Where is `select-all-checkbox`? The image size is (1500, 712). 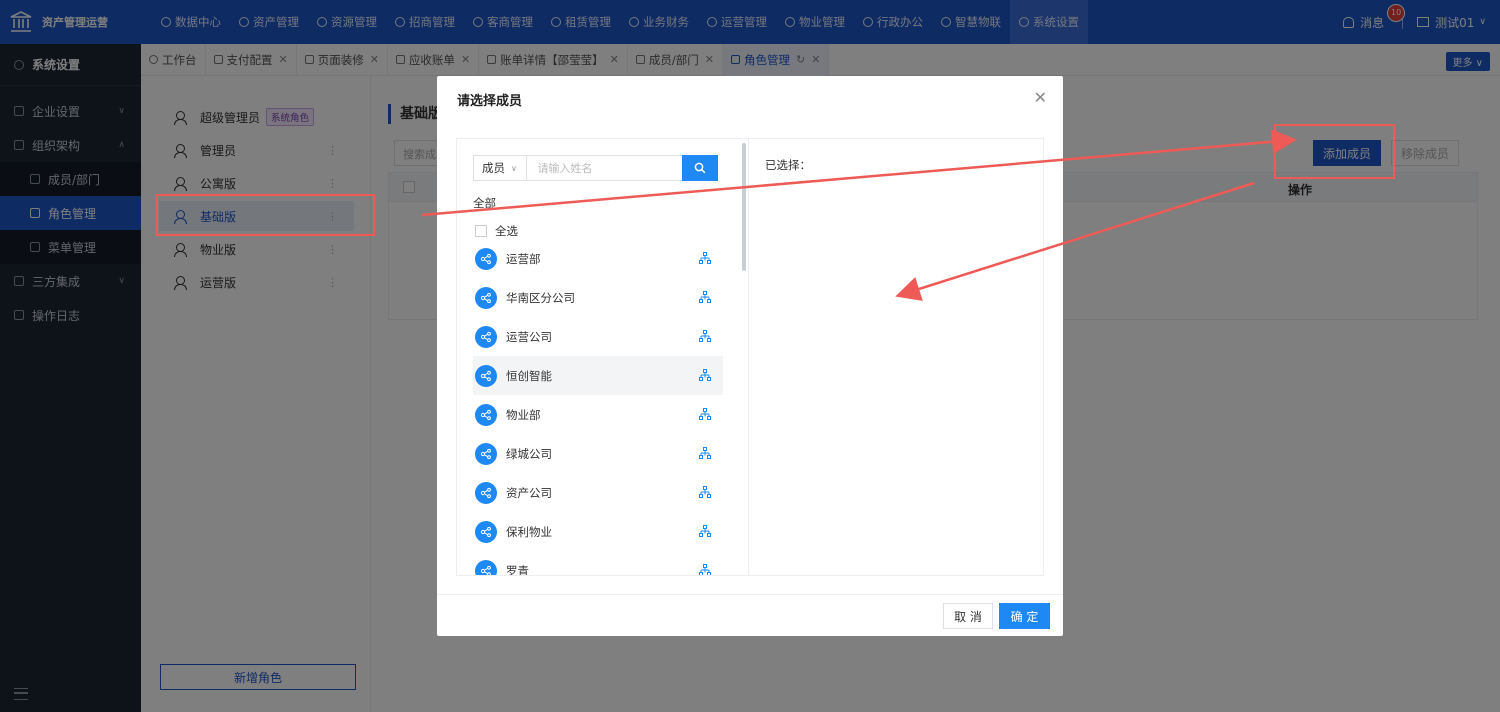
select-all-checkbox is located at coordinates (481, 231).